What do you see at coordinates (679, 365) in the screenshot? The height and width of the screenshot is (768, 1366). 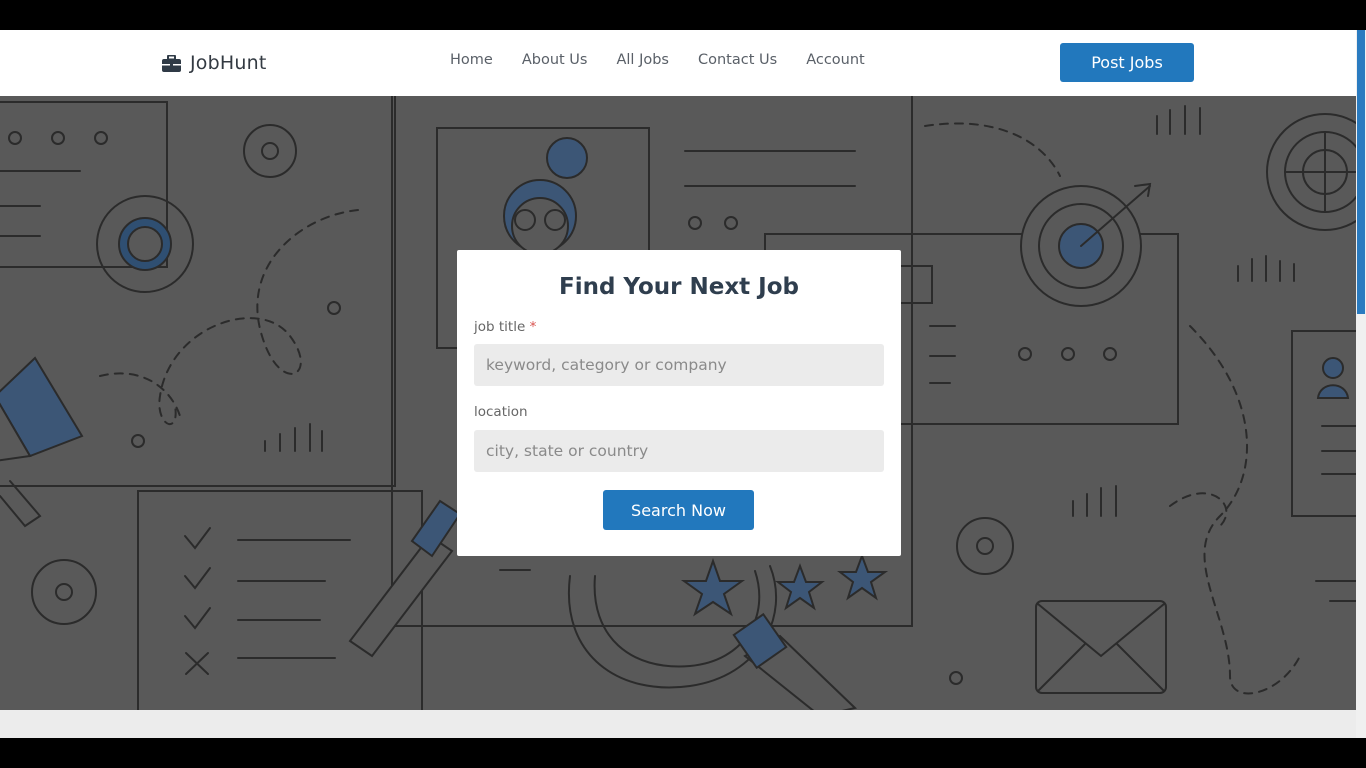 I see `job-title-input` at bounding box center [679, 365].